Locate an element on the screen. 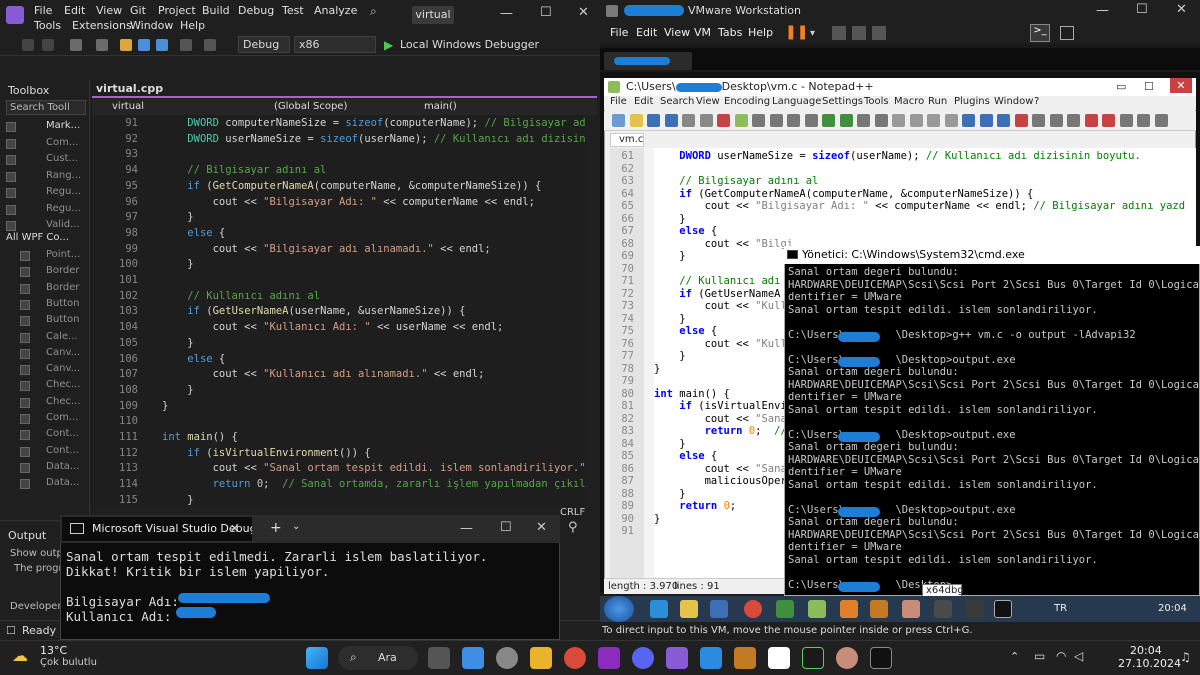 This screenshot has height=675, width=1200. code-line: 97 } is located at coordinates (339, 218).